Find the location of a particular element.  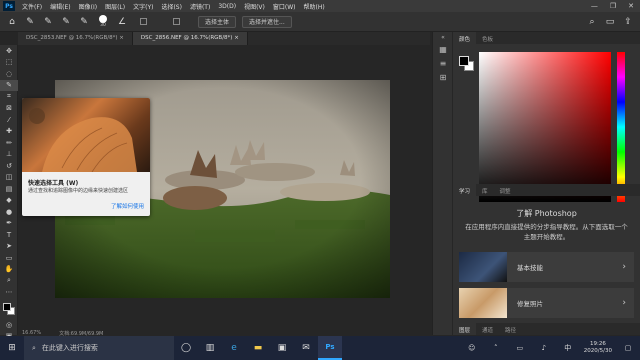

tab-color: 颜色 is located at coordinates (465, 38).